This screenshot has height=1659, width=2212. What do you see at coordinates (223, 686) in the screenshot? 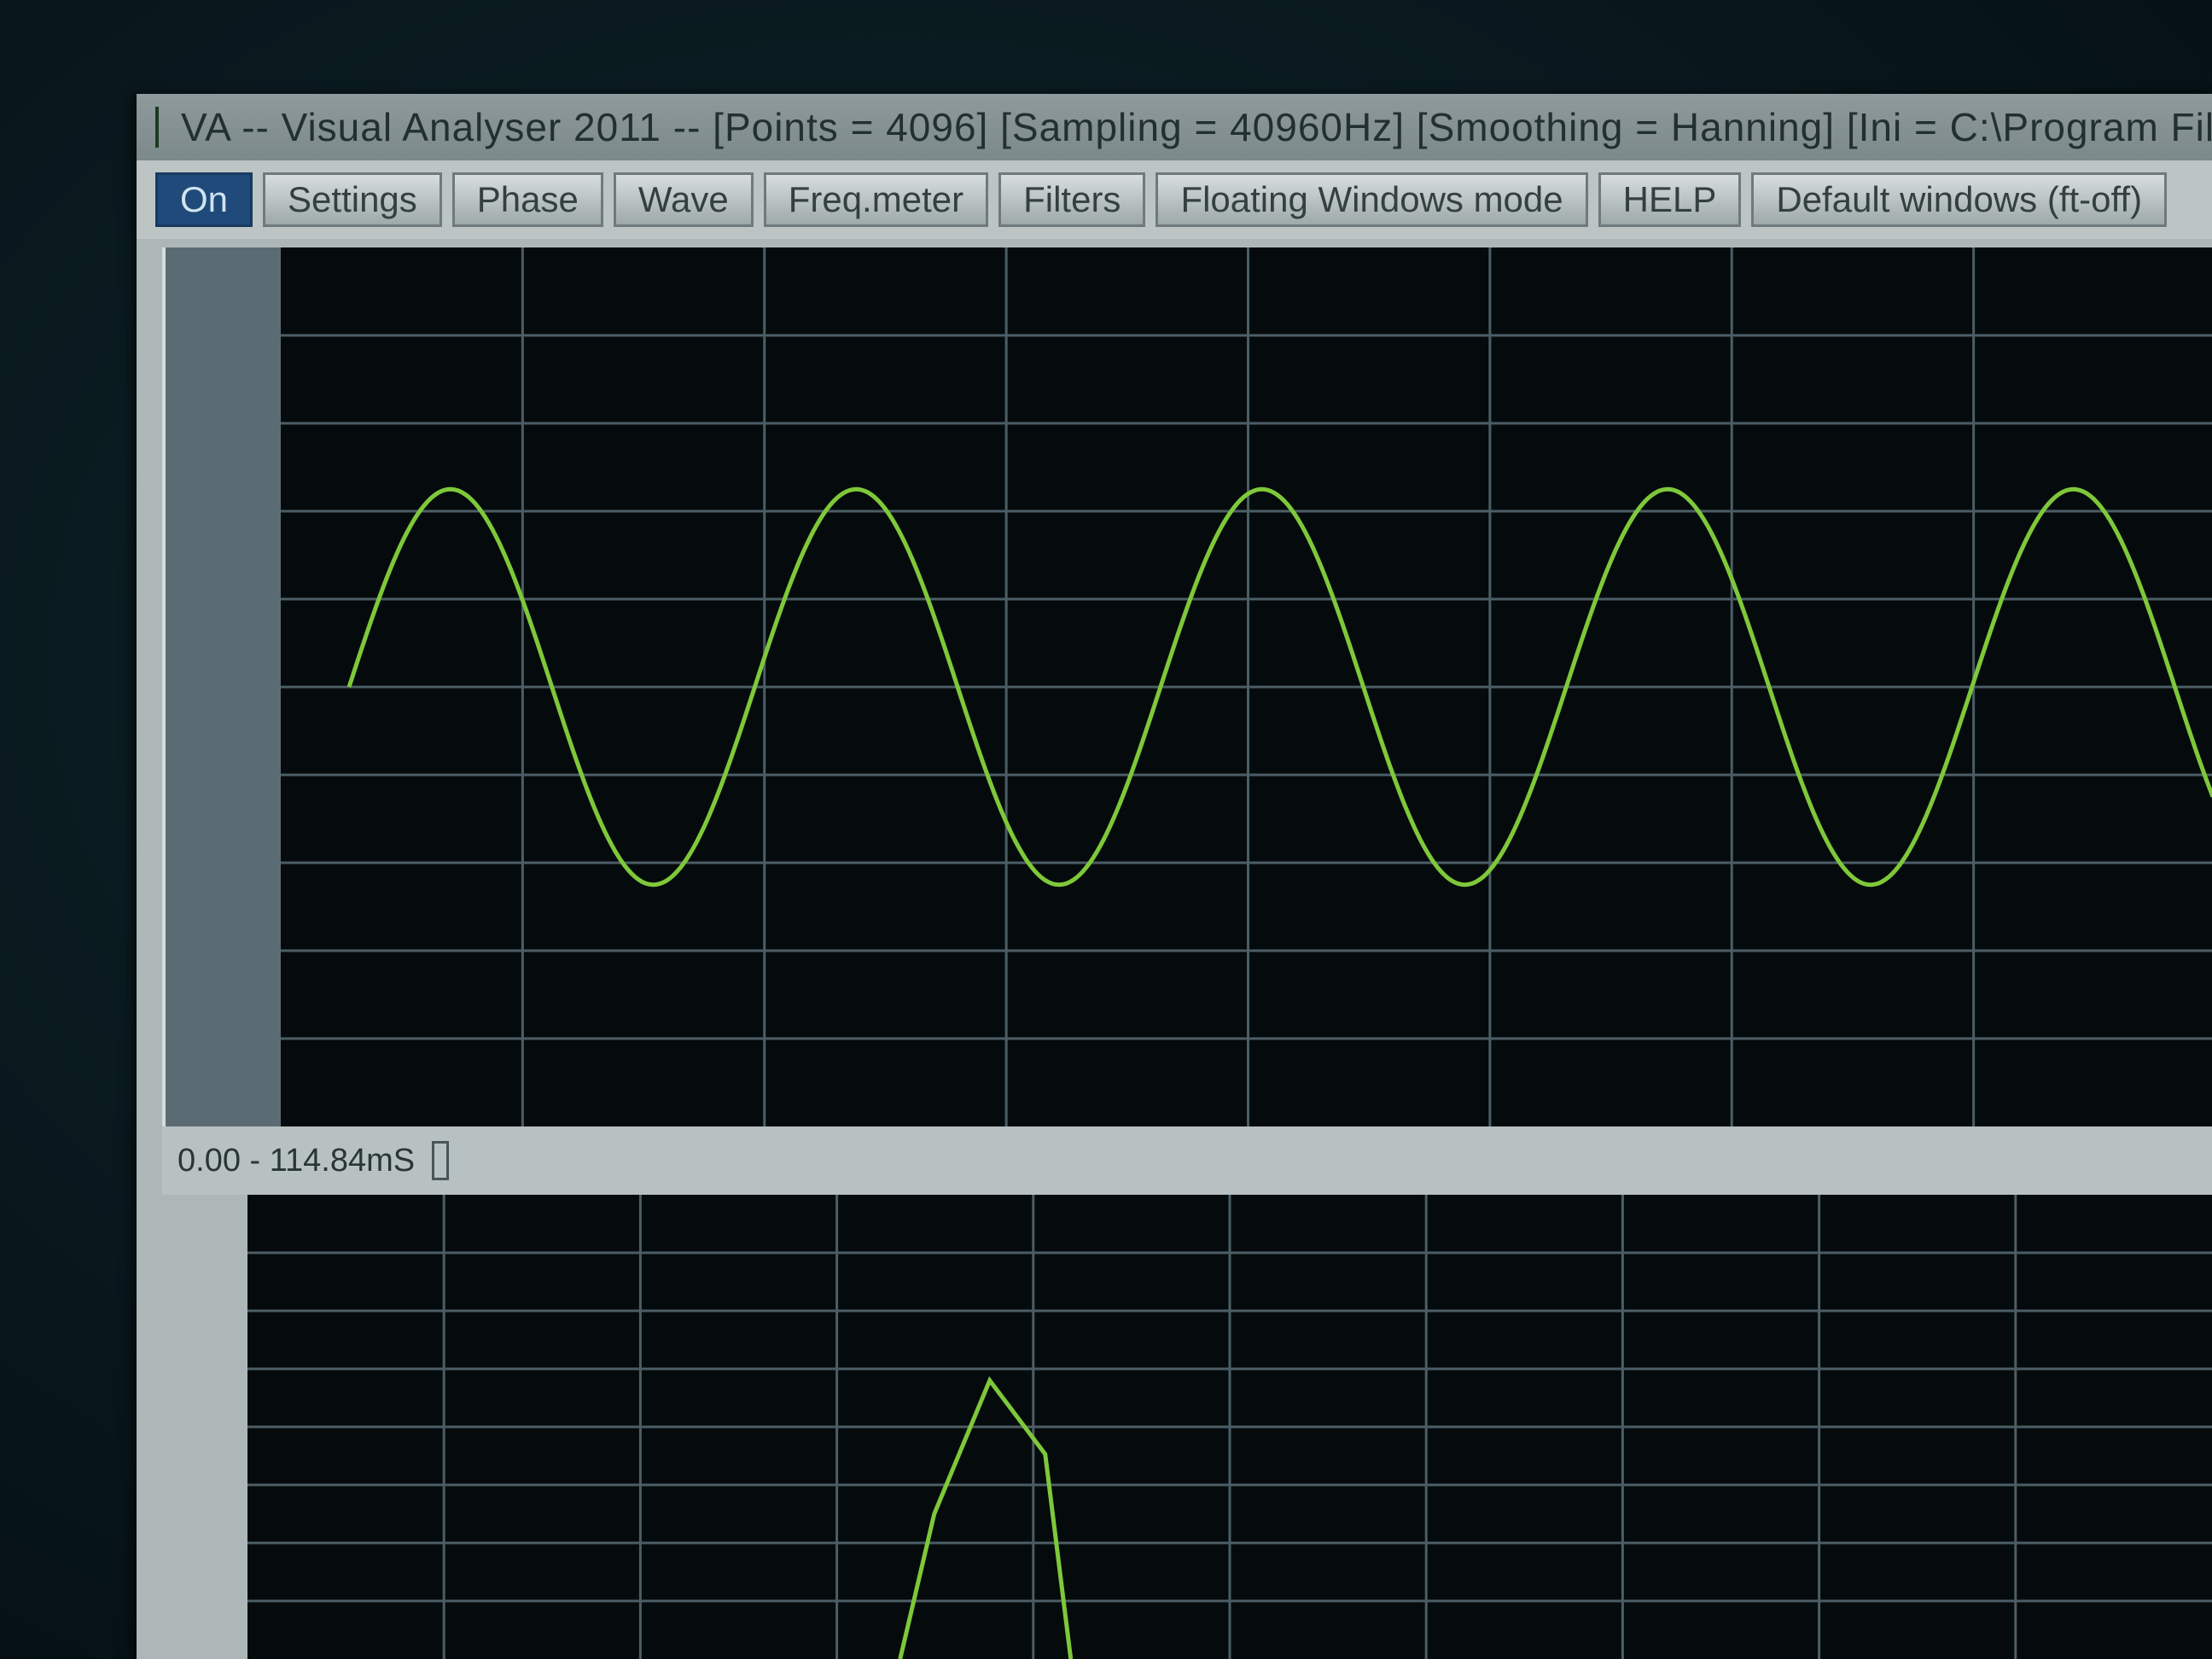
I see `y-axis-scale` at bounding box center [223, 686].